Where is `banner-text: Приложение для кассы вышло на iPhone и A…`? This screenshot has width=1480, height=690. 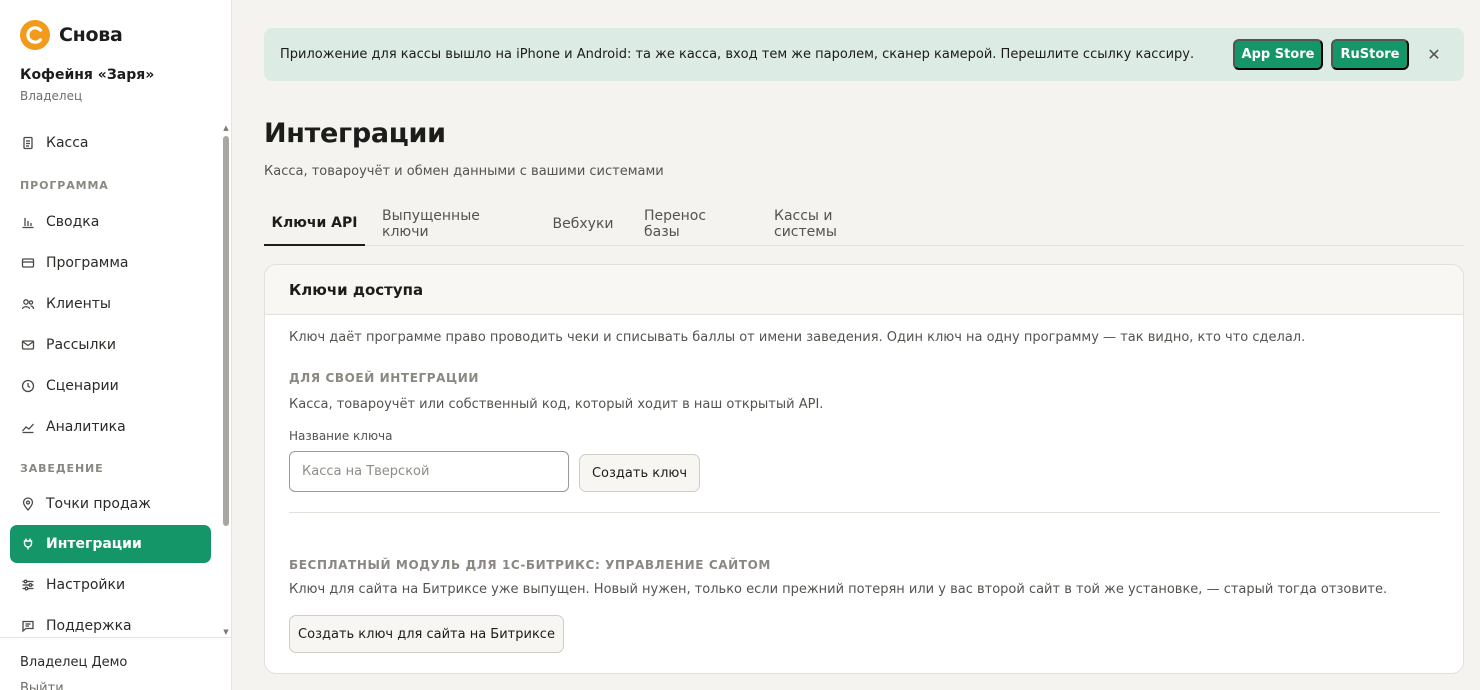 banner-text: Приложение для кассы вышло на iPhone и A… is located at coordinates (737, 54).